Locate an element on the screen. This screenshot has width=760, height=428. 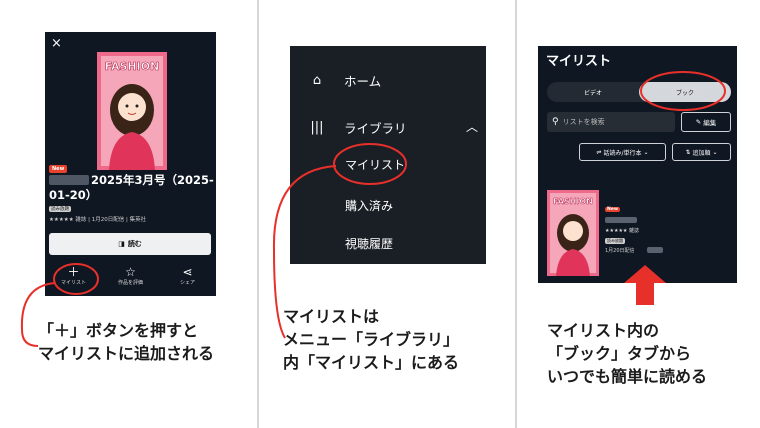
action-bar: ＋マイリスト ☆ 作品を評価 ⋖ シェア is located at coordinates (130, 280).